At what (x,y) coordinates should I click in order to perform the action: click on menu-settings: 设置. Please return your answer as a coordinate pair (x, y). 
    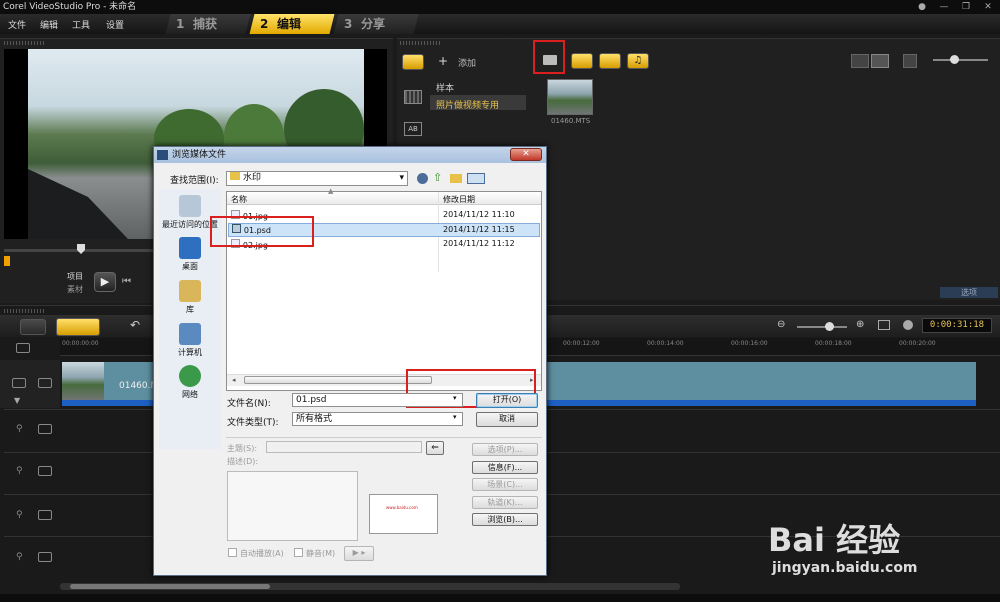
    Looking at the image, I should click on (115, 24).